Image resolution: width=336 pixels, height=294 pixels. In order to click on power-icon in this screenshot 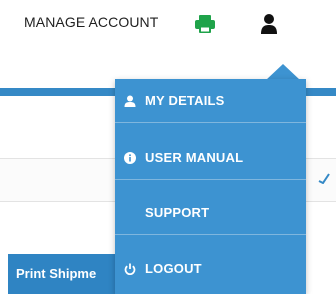, I will do `click(130, 269)`.